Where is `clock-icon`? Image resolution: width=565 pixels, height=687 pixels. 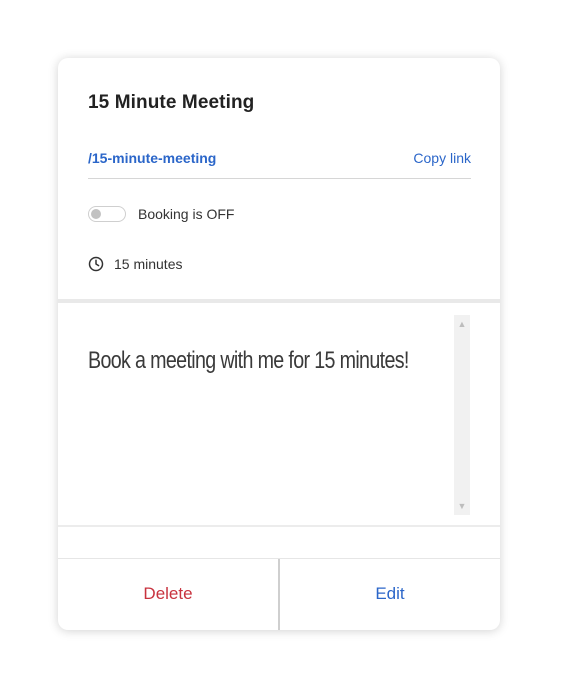 clock-icon is located at coordinates (96, 264).